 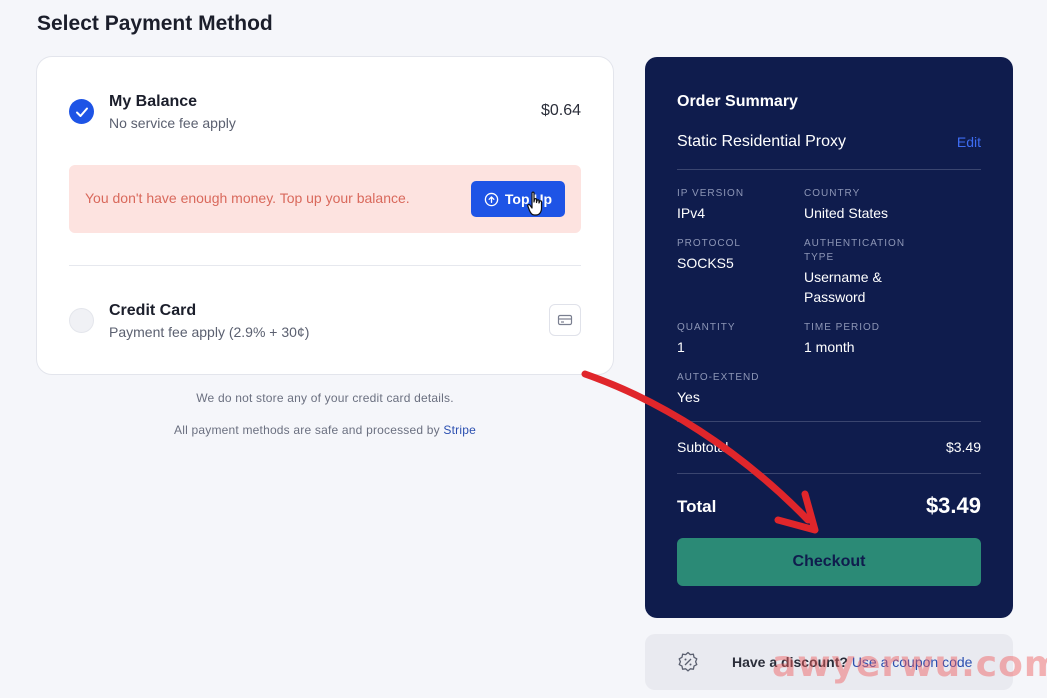 What do you see at coordinates (709, 243) in the screenshot?
I see `field-label: PROTOCOL` at bounding box center [709, 243].